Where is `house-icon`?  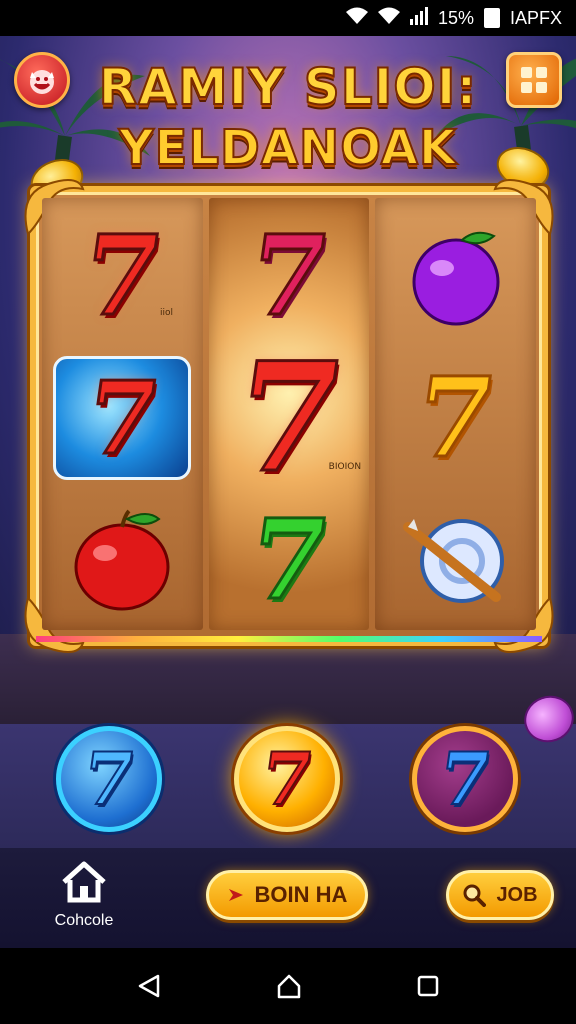
house-icon is located at coordinates (84, 882).